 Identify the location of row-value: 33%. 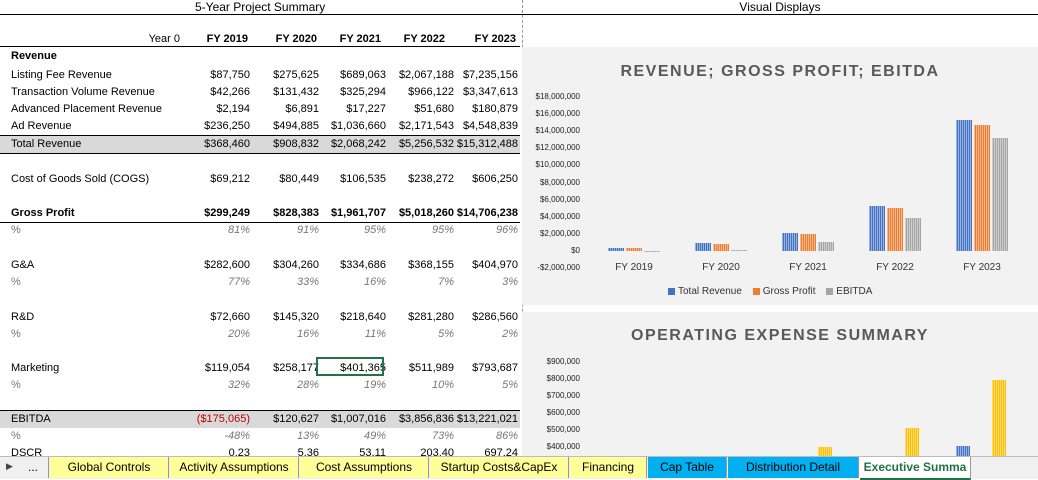
(284, 282).